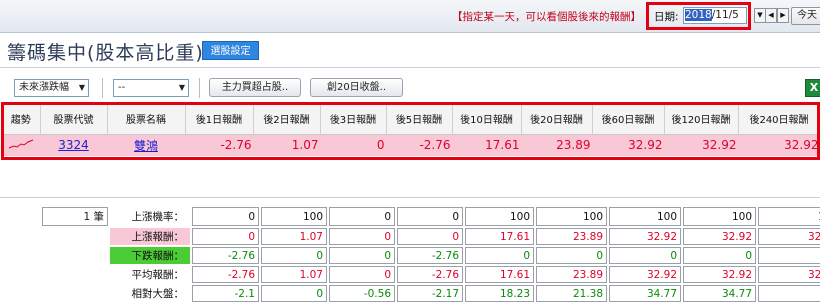 Image resolution: width=820 pixels, height=304 pixels. I want to click on stats-label: 相對大盤：, so click(150, 293).